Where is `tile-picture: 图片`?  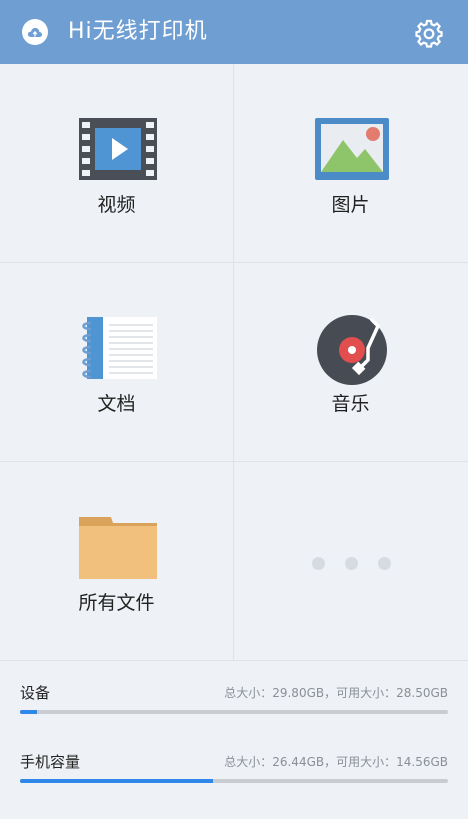 tile-picture: 图片 is located at coordinates (350, 163).